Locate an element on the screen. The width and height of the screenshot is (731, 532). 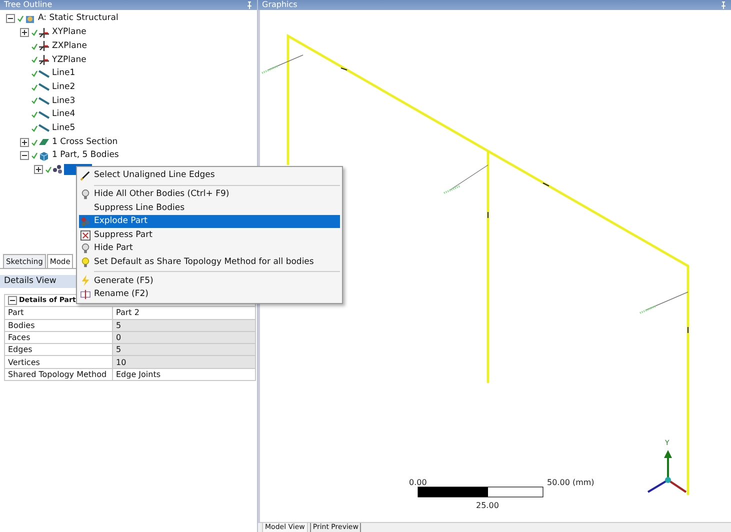
property-name: Edges is located at coordinates (58, 350).